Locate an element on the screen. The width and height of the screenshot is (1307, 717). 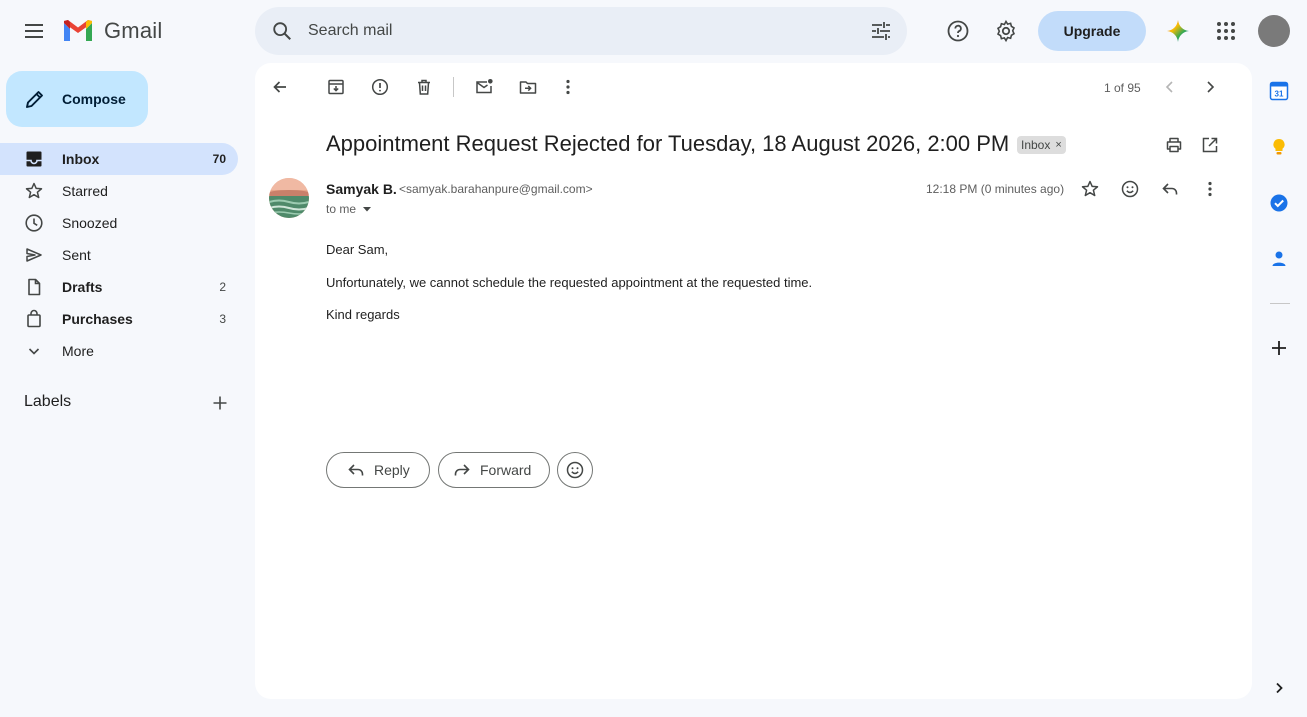
calendar-app-button: 31 is located at coordinates (1279, 91).